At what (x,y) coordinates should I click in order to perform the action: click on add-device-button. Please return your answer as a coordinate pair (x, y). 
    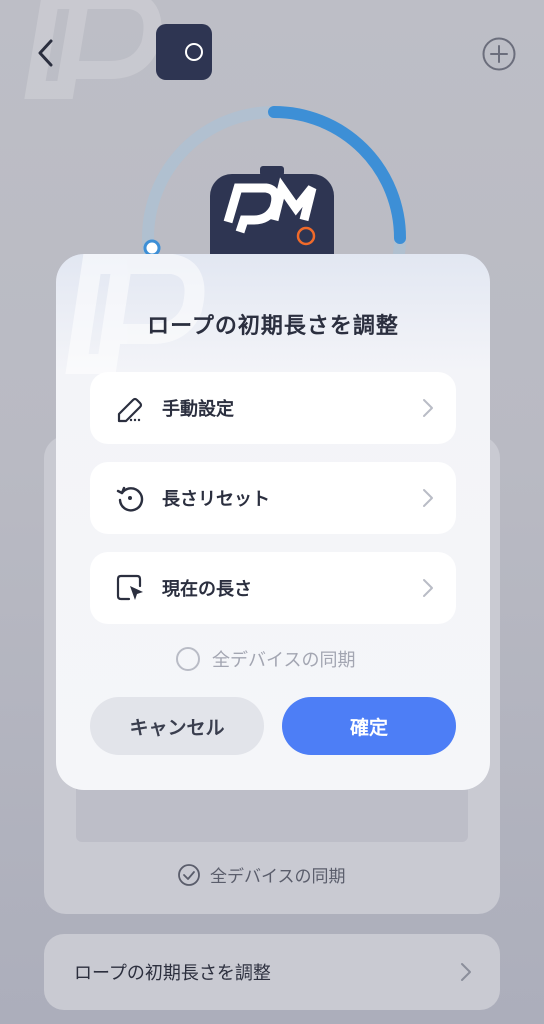
    Looking at the image, I should click on (499, 54).